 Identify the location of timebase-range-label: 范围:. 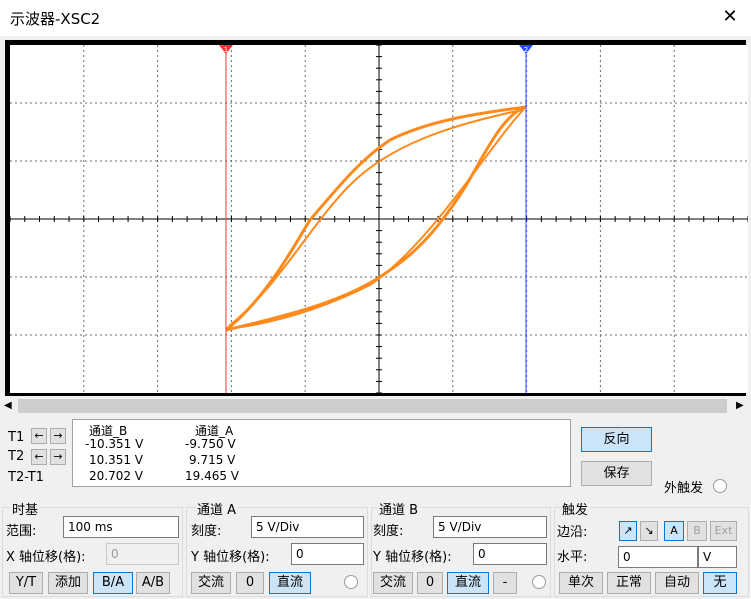
(21, 531).